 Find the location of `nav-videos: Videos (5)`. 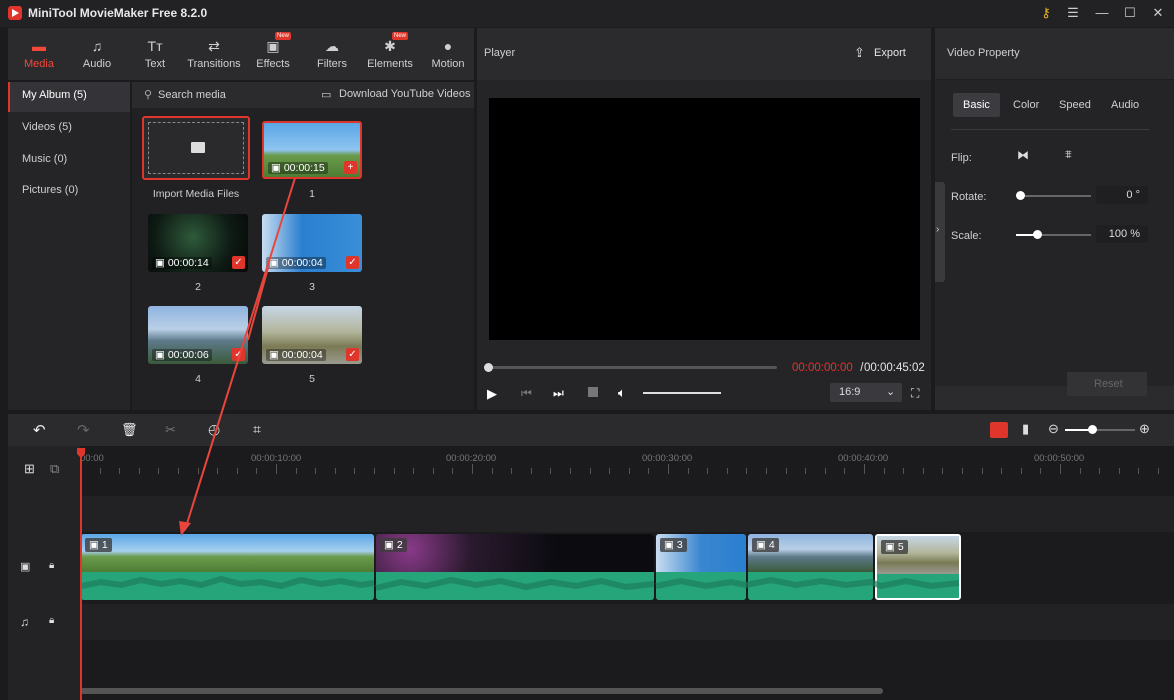

nav-videos: Videos (5) is located at coordinates (69, 129).